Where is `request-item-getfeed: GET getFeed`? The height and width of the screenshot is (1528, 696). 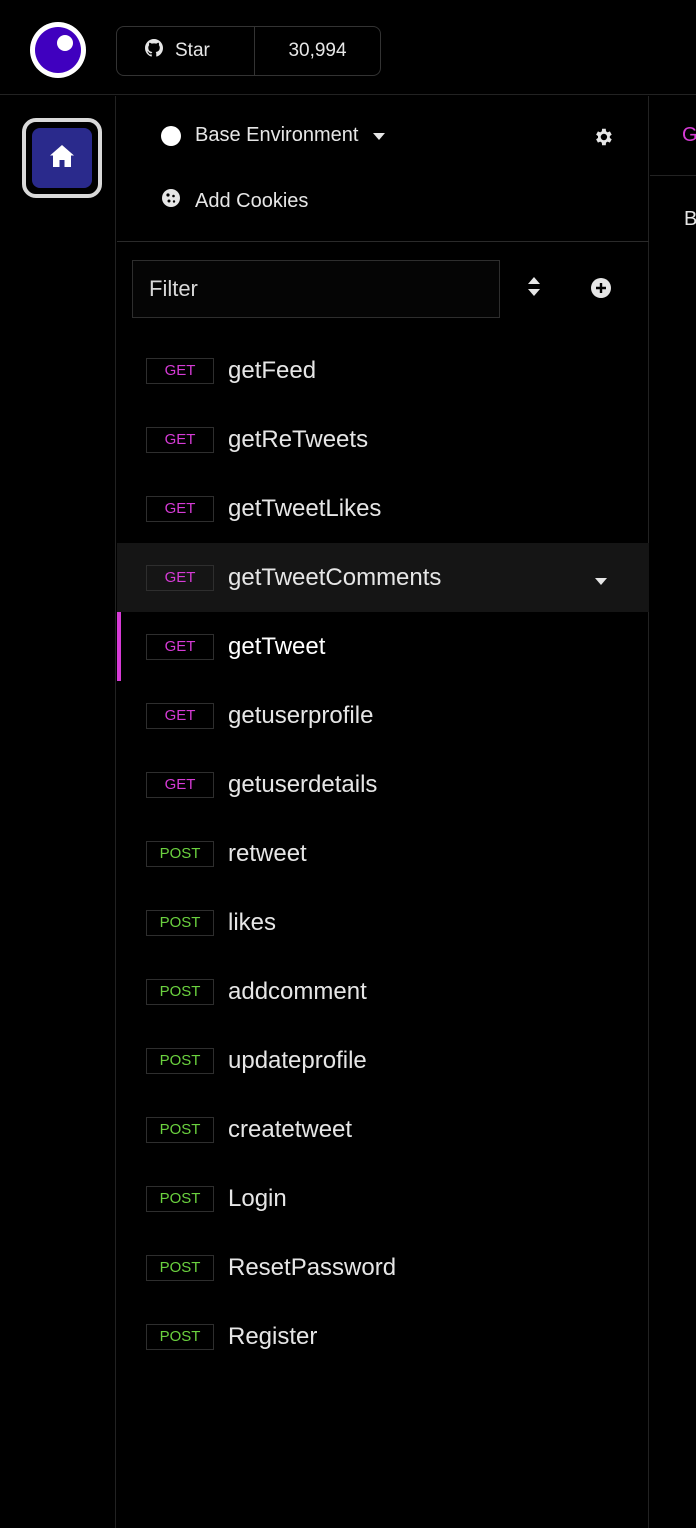 request-item-getfeed: GET getFeed is located at coordinates (383, 370).